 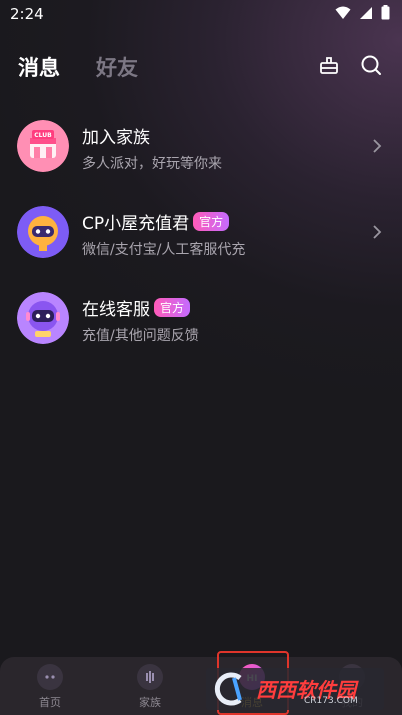 I want to click on list-item-recharge: CP小屋充值君 官方 微信/支付宝/人工客服代充, so click(x=201, y=236).